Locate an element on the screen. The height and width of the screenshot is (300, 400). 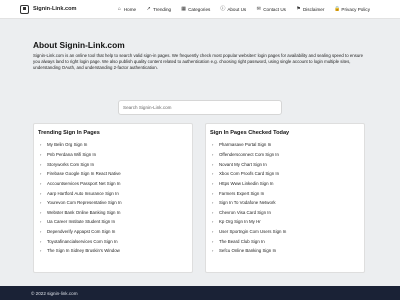
list-item: › Kp Org Sign In My Hr is located at coordinates (285, 222).